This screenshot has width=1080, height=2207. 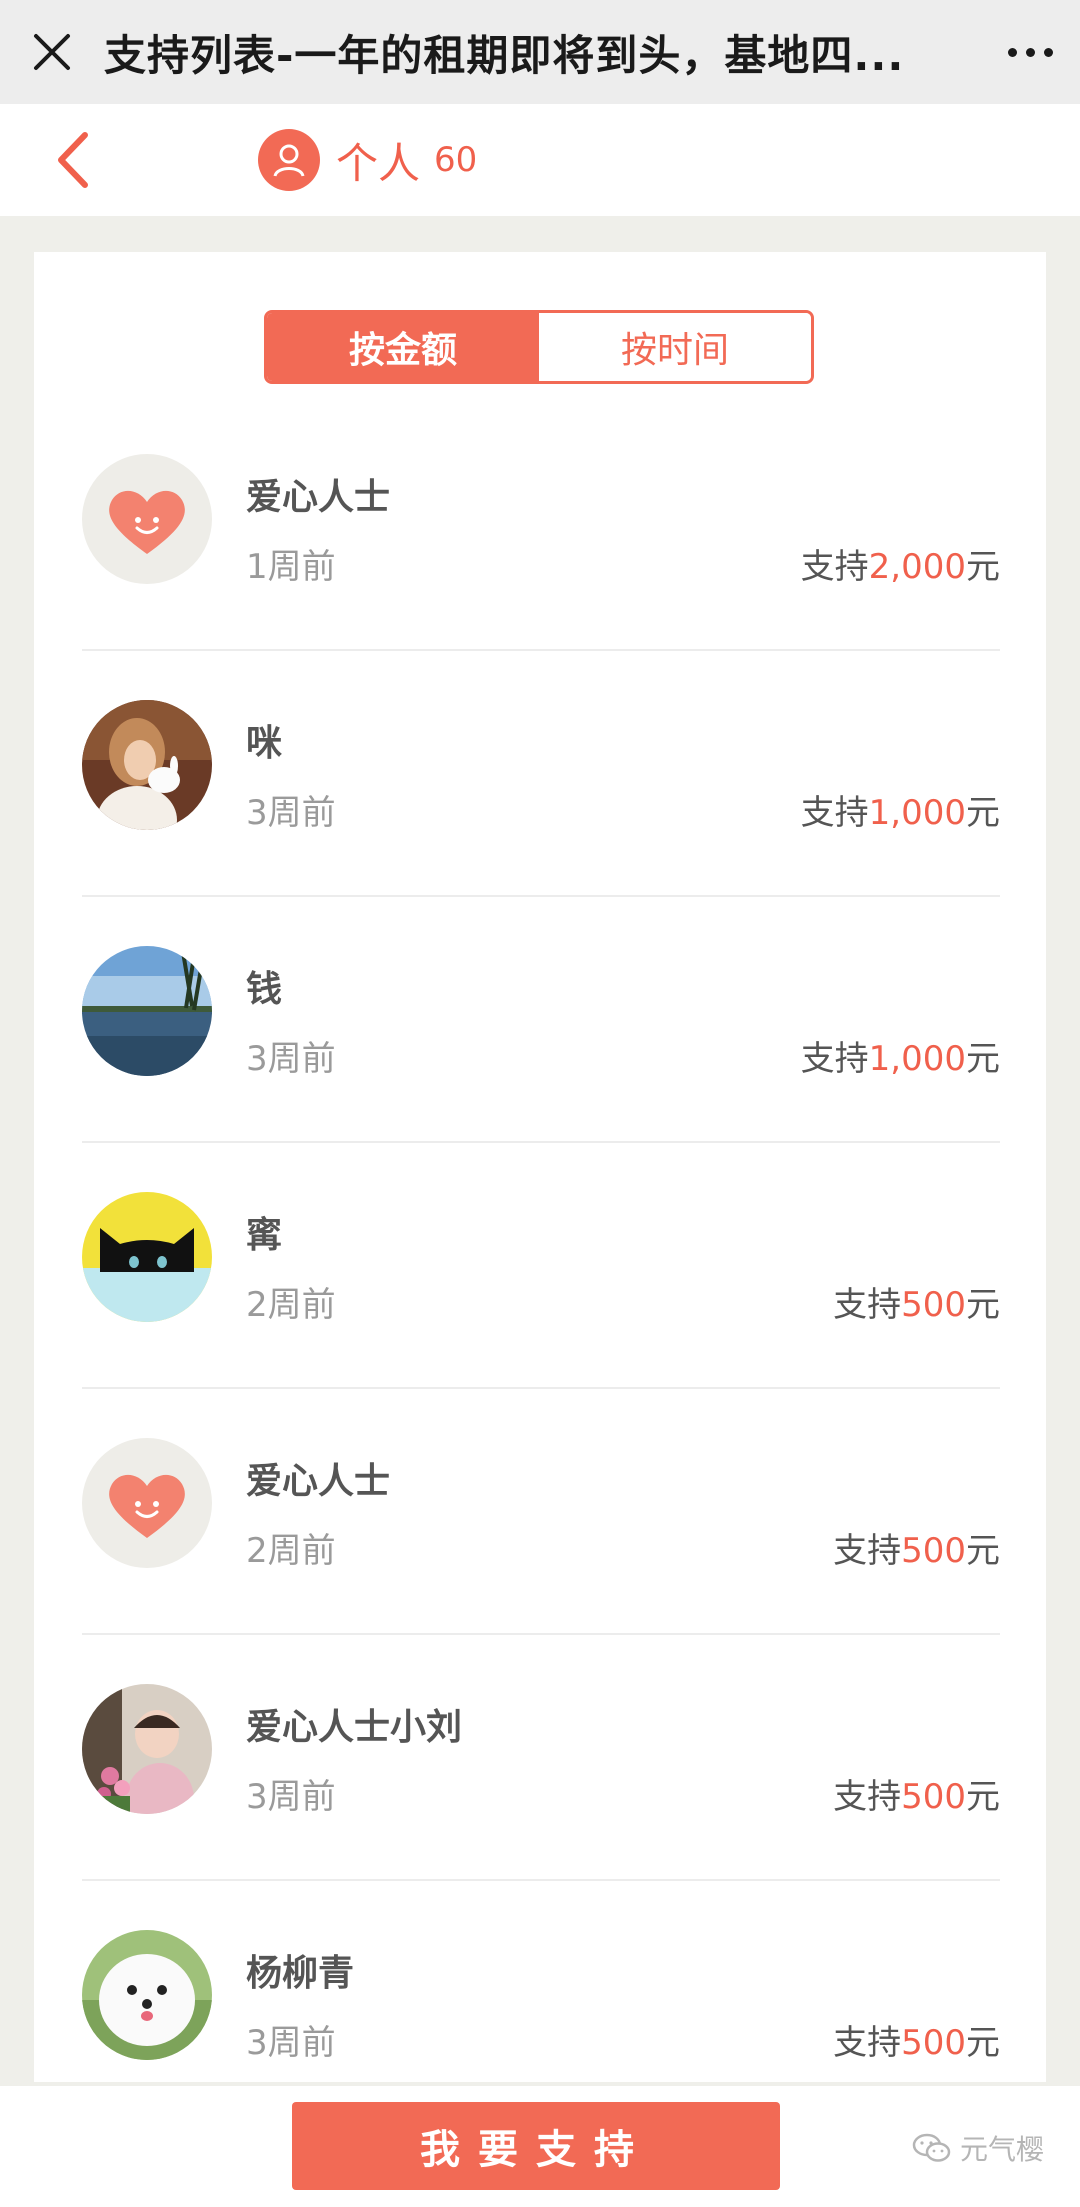 I want to click on watermark: 元气樱, so click(x=978, y=2148).